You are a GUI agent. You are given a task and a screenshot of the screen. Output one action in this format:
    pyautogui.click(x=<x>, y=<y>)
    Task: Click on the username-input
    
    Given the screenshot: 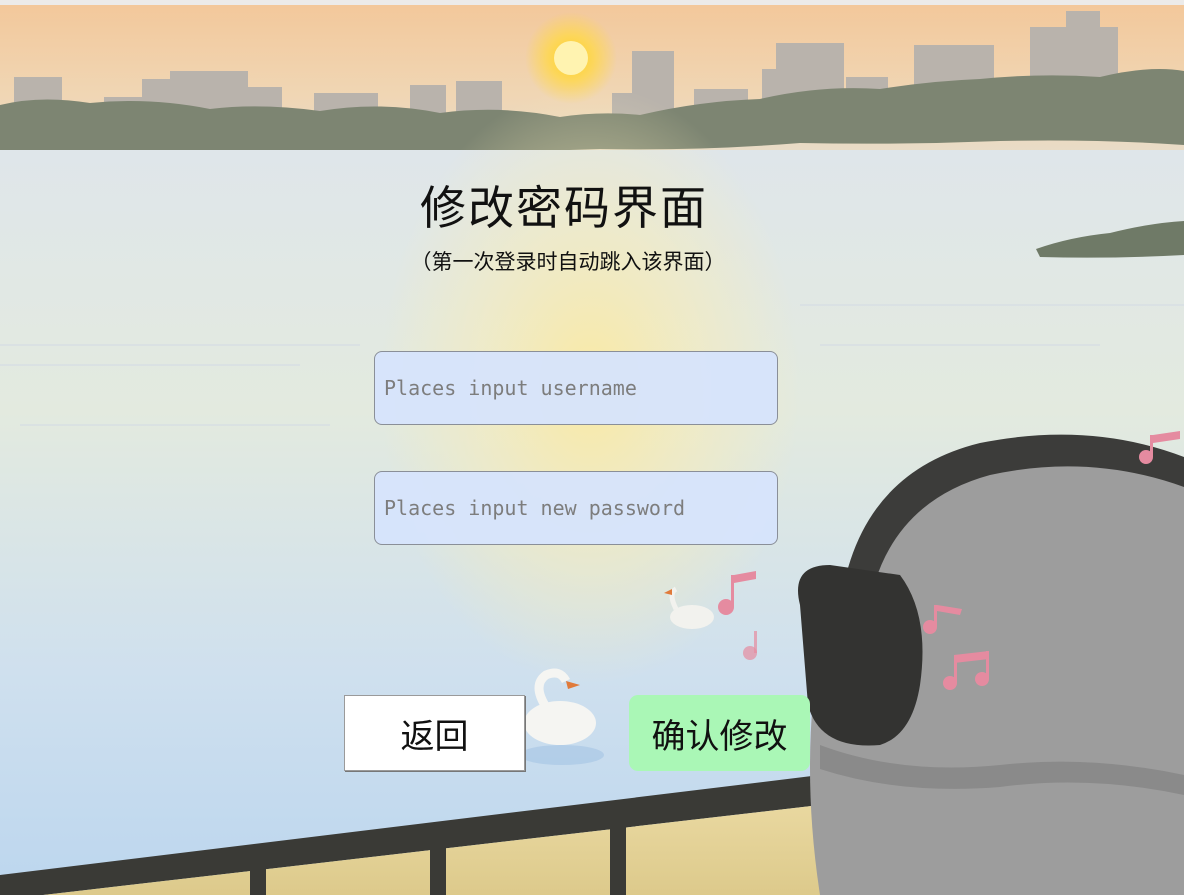 What is the action you would take?
    pyautogui.click(x=576, y=388)
    